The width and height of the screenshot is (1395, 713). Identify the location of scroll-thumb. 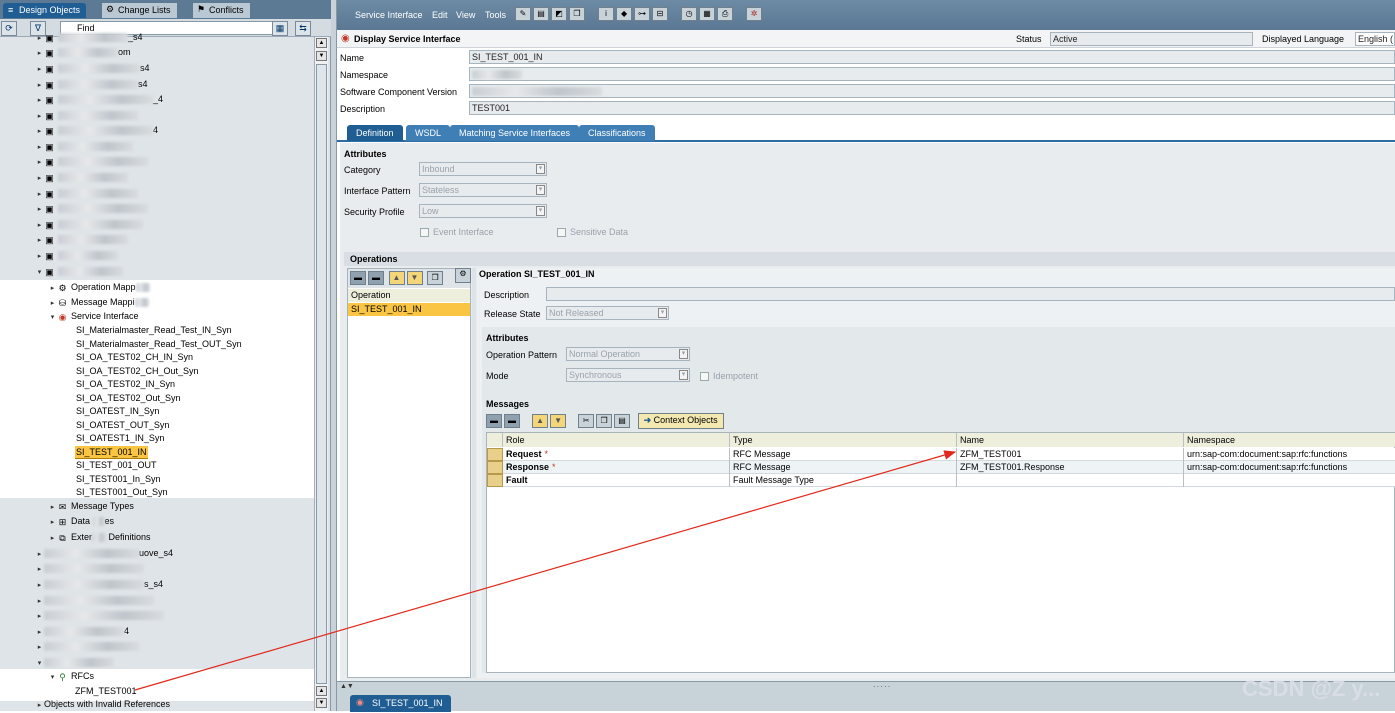
(321, 374).